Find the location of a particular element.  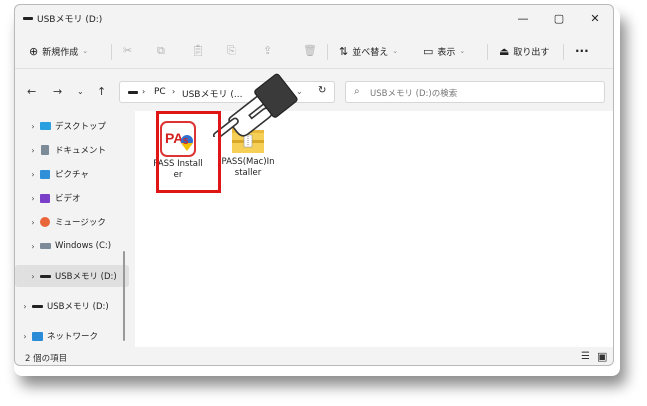

view-button-label: 表示 is located at coordinates (446, 52).